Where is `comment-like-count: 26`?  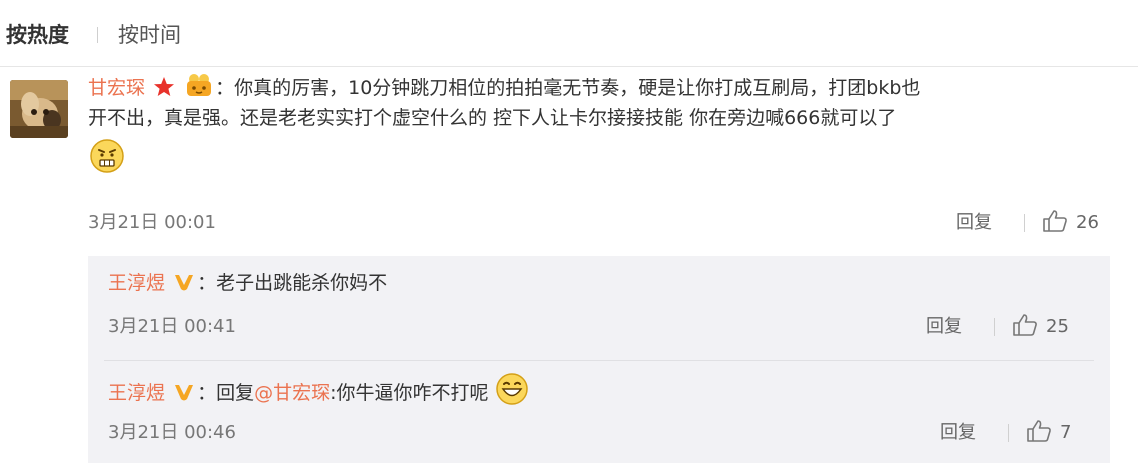 comment-like-count: 26 is located at coordinates (1087, 222).